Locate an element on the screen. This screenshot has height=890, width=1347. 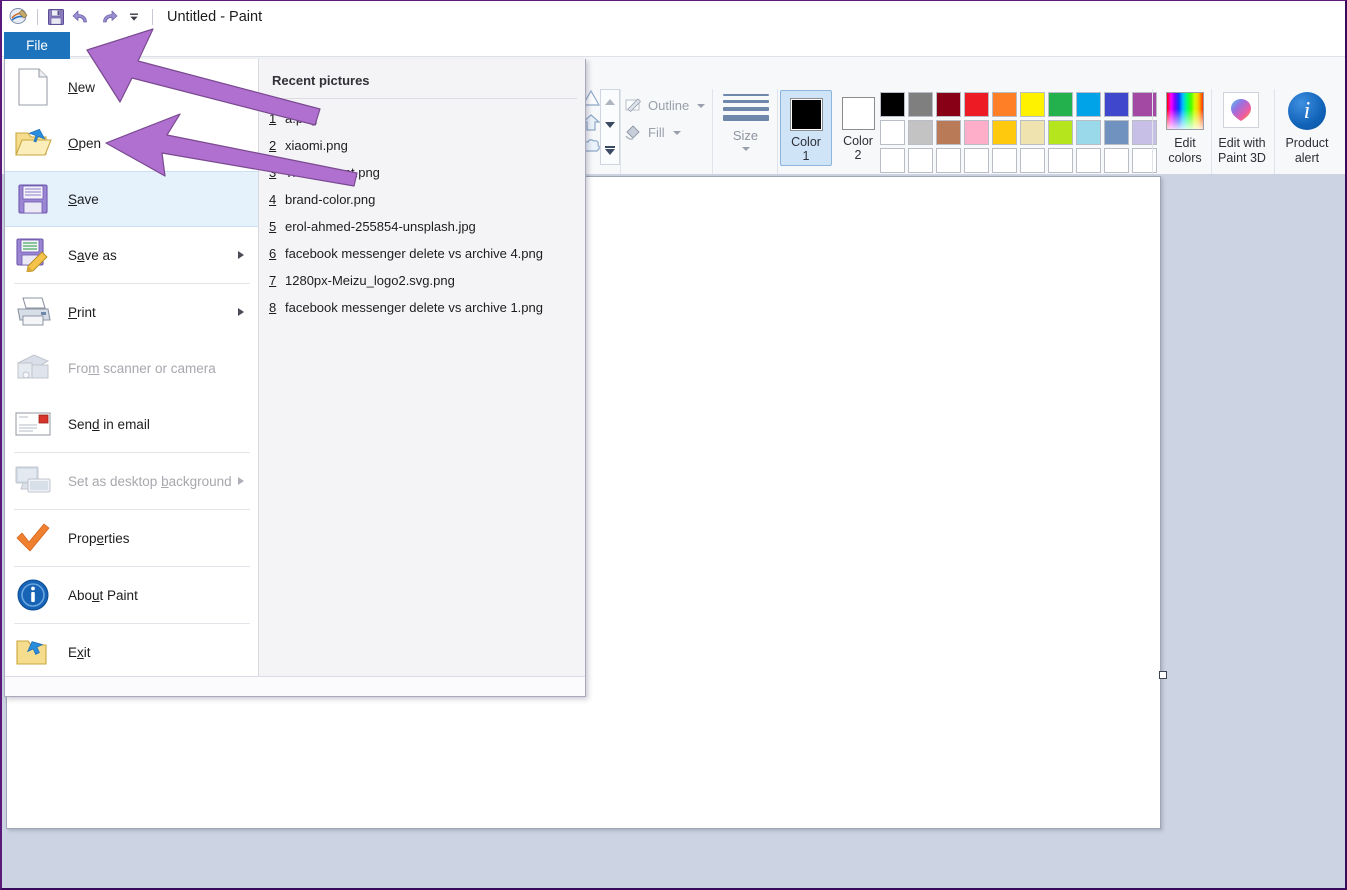
menu-item-label: Save is located at coordinates (83, 199).